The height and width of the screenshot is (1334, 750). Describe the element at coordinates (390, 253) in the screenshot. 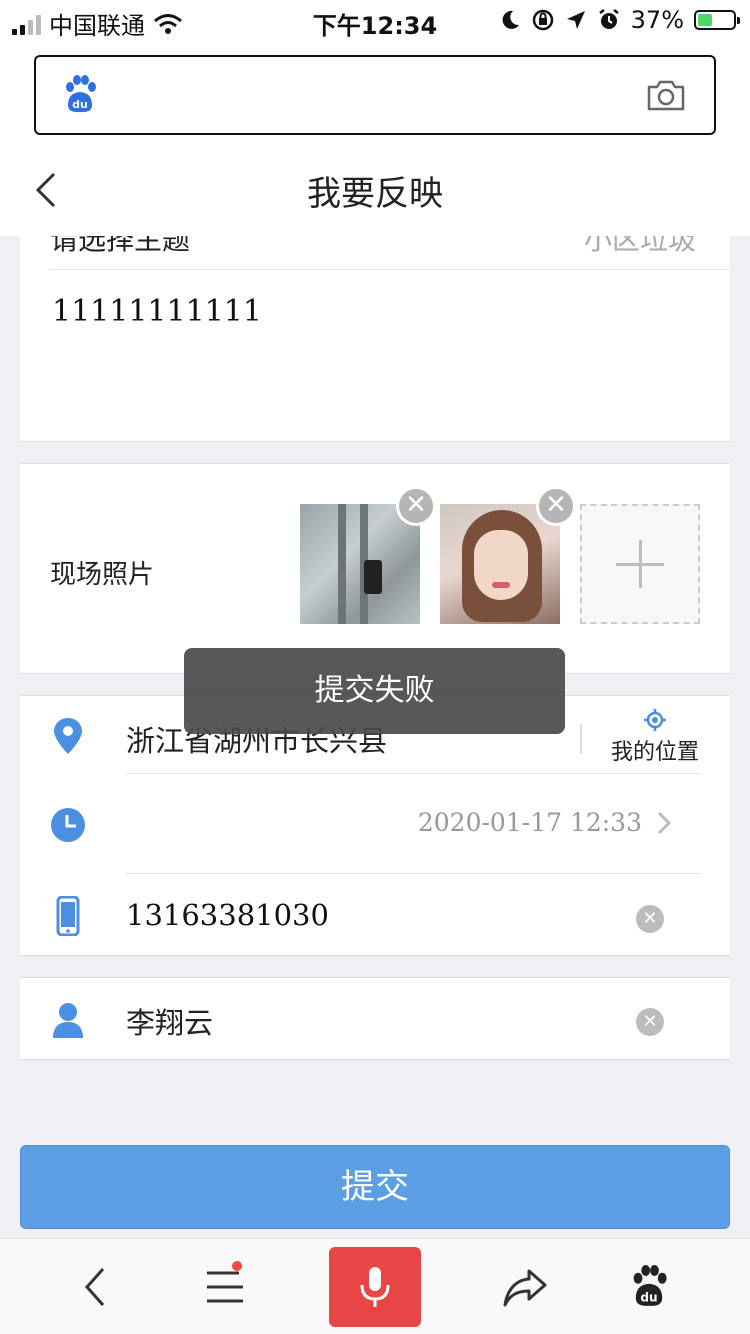

I see `topic-selector: 请选择主题 小区垃圾` at that location.